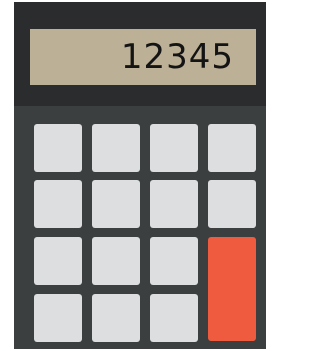  Describe the element at coordinates (58, 148) in the screenshot. I see `key-r1-c1` at that location.